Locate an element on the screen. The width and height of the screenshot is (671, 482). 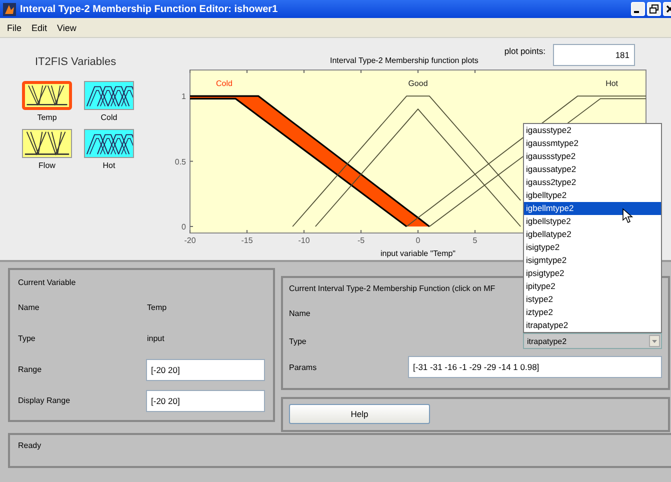
variable-label: Flow is located at coordinates (47, 166).